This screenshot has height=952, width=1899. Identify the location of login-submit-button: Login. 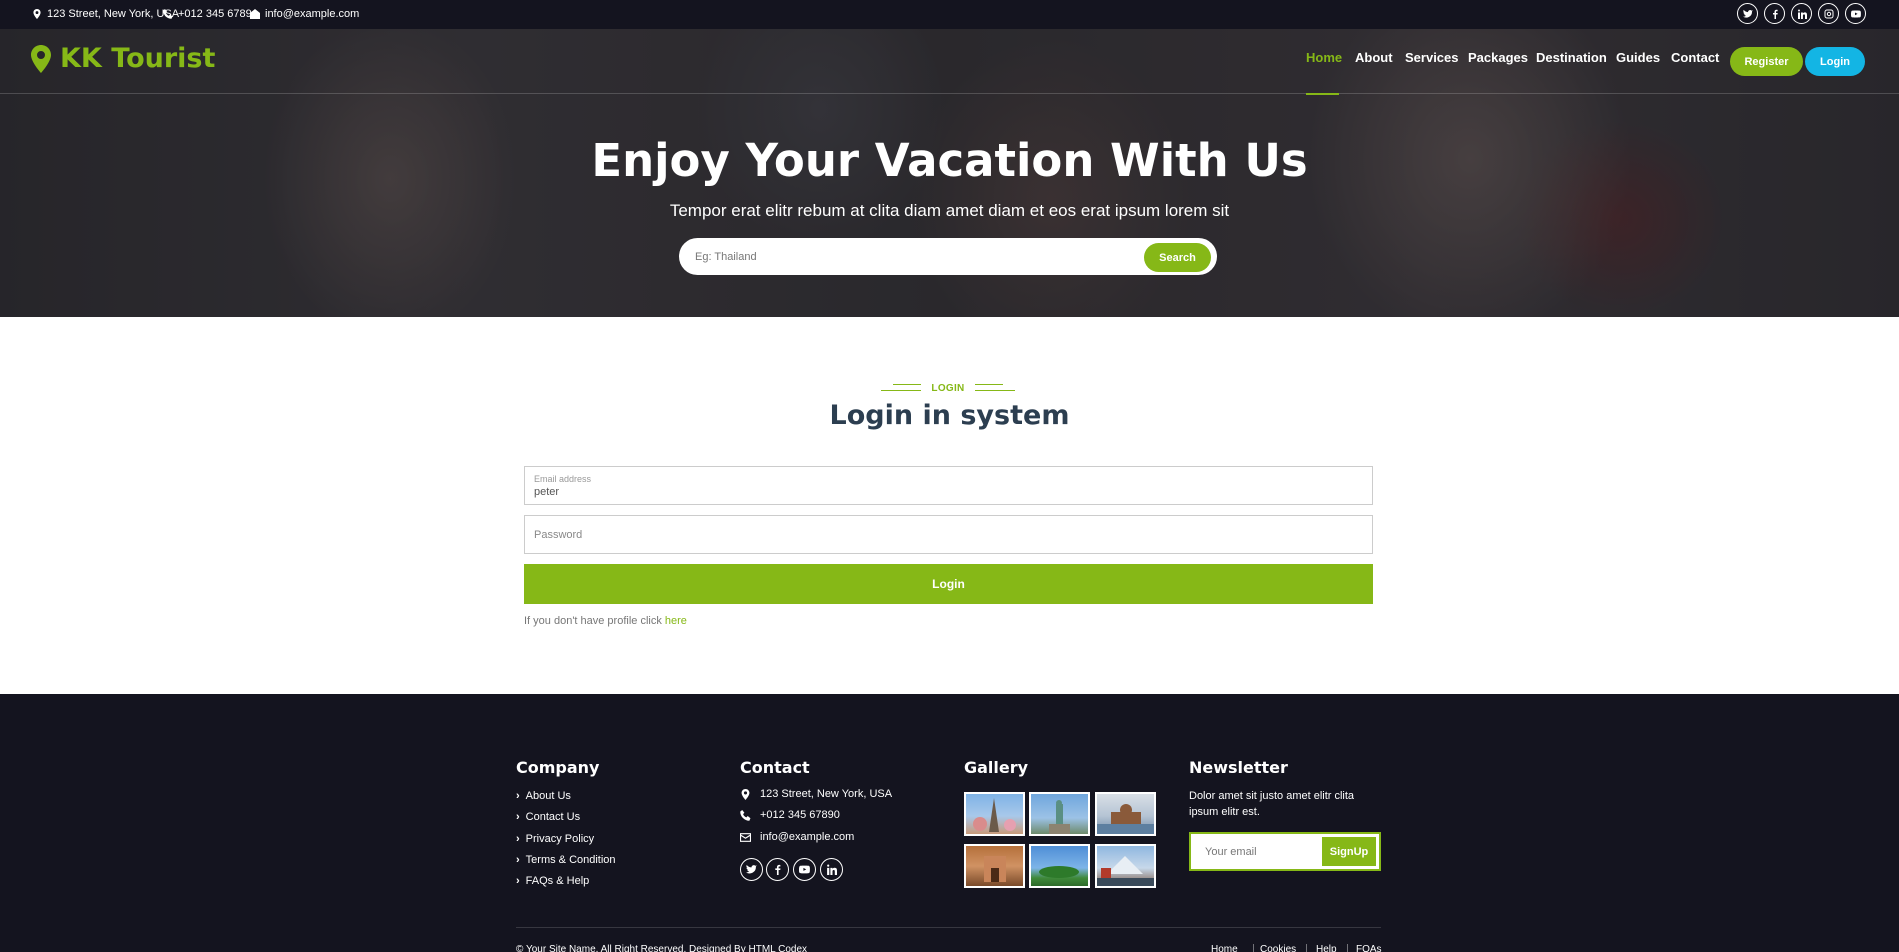
(948, 584).